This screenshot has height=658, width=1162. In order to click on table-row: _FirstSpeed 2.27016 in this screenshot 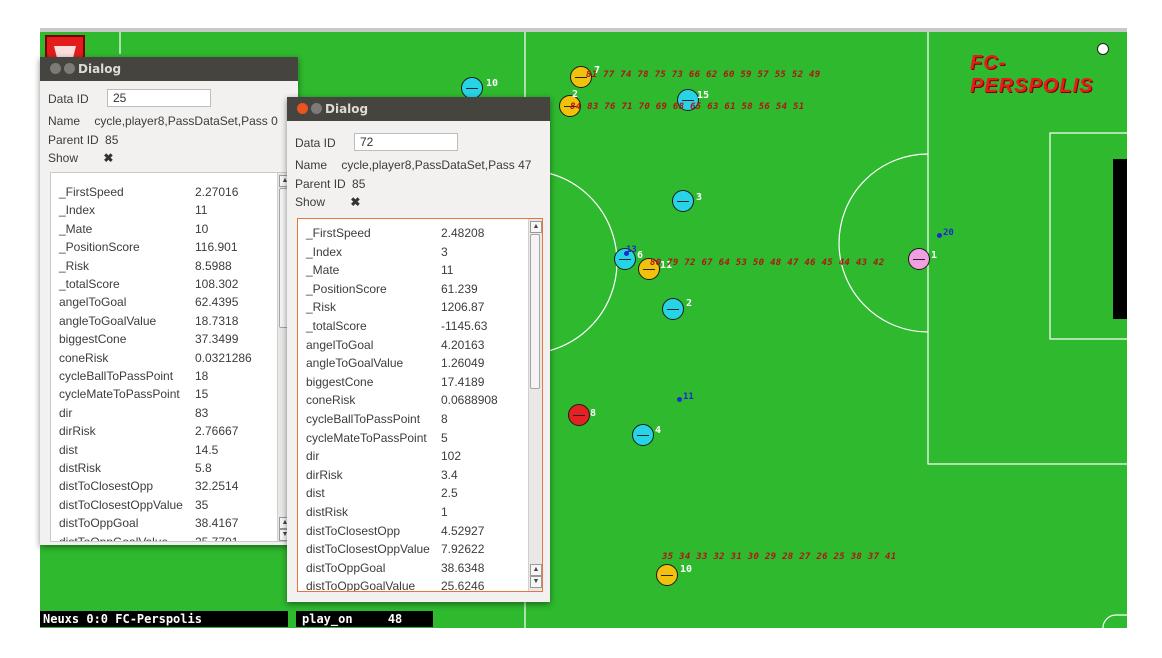, I will do `click(148, 192)`.